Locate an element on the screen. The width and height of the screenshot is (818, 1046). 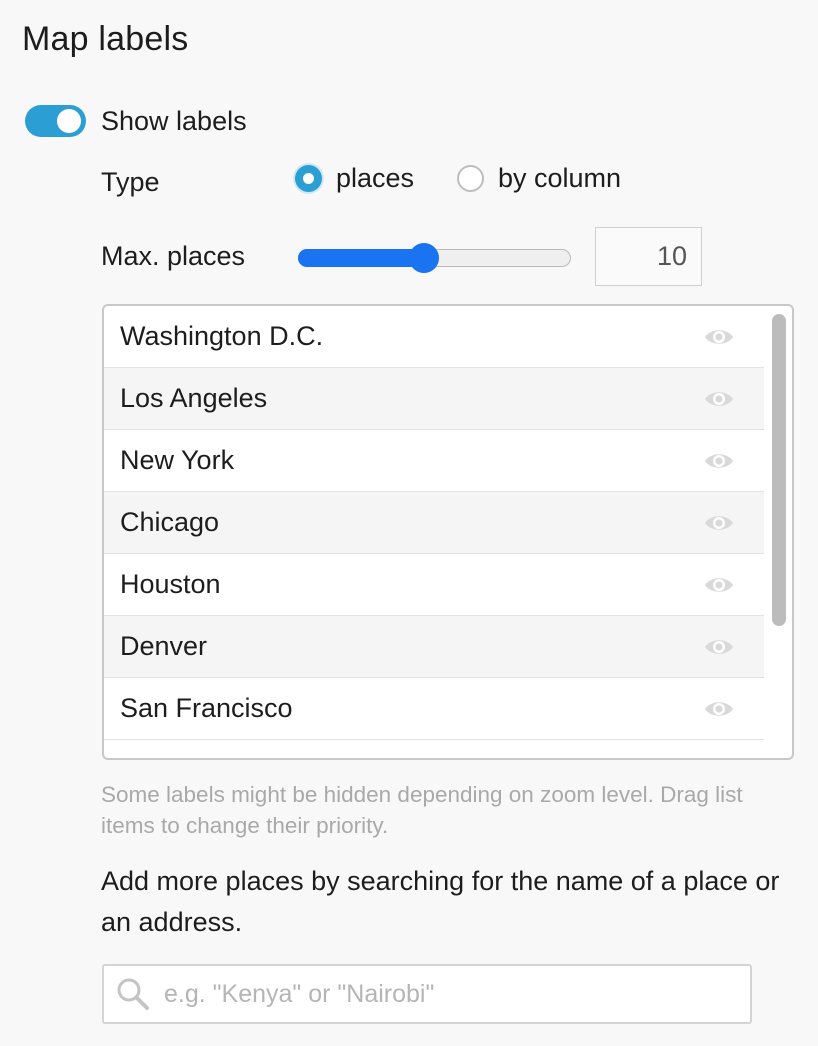
show-labels-label: Show labels is located at coordinates (174, 120).